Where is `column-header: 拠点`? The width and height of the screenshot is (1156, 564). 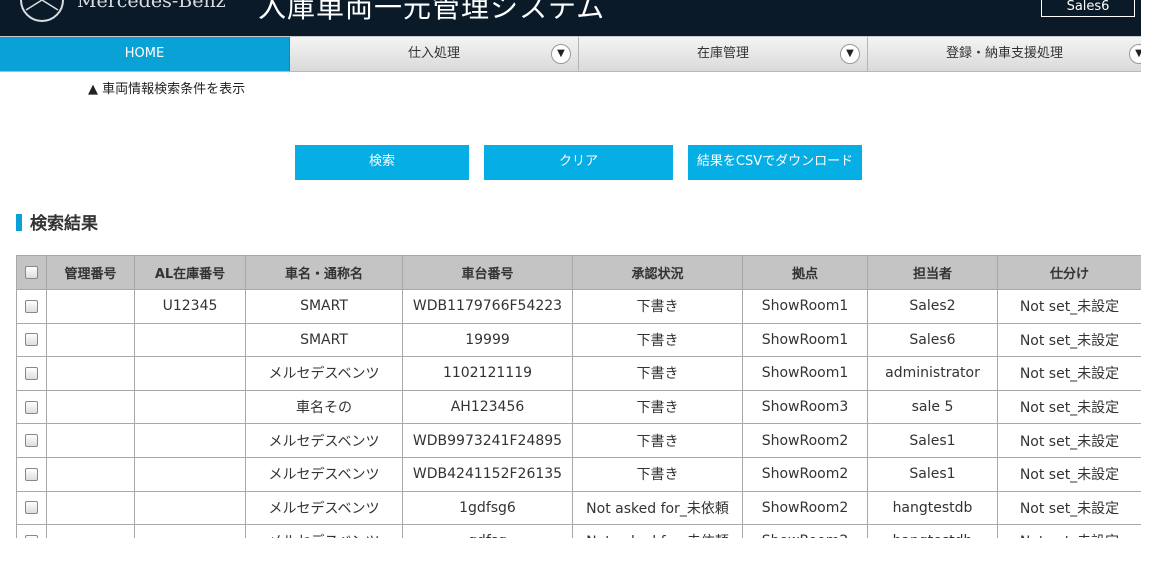 column-header: 拠点 is located at coordinates (805, 272).